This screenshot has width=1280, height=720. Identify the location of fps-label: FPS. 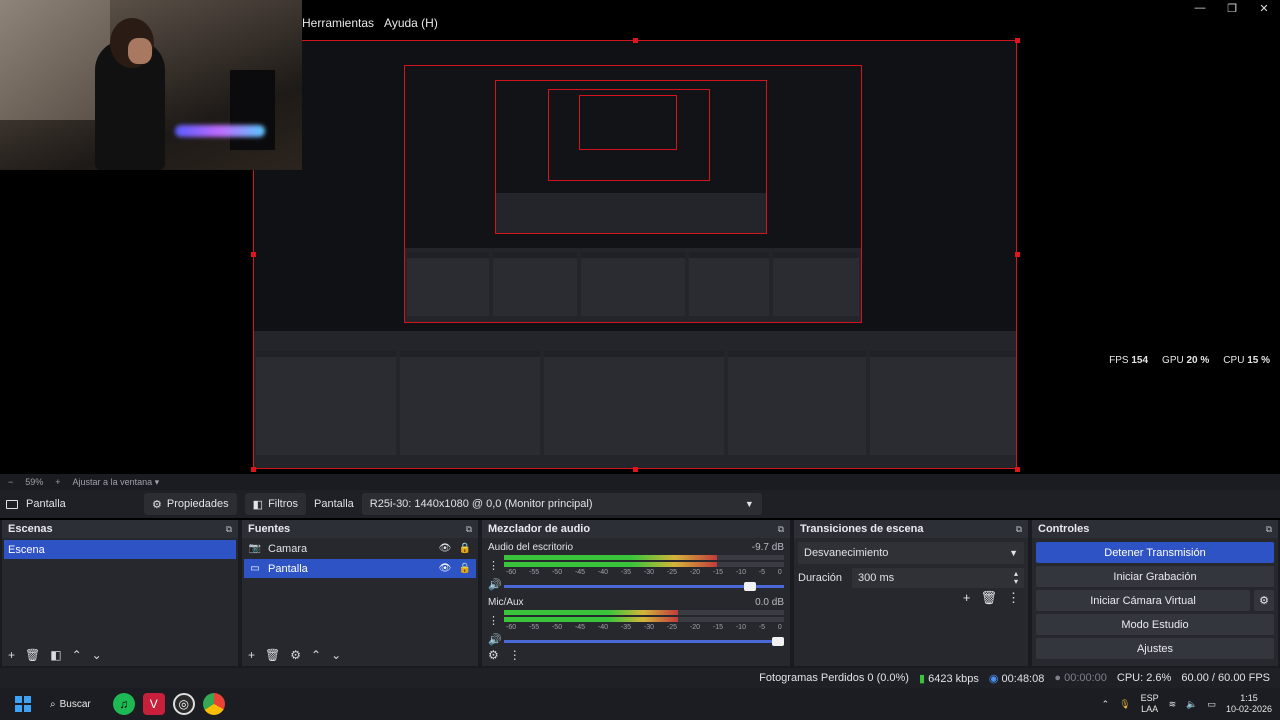
(1119, 360).